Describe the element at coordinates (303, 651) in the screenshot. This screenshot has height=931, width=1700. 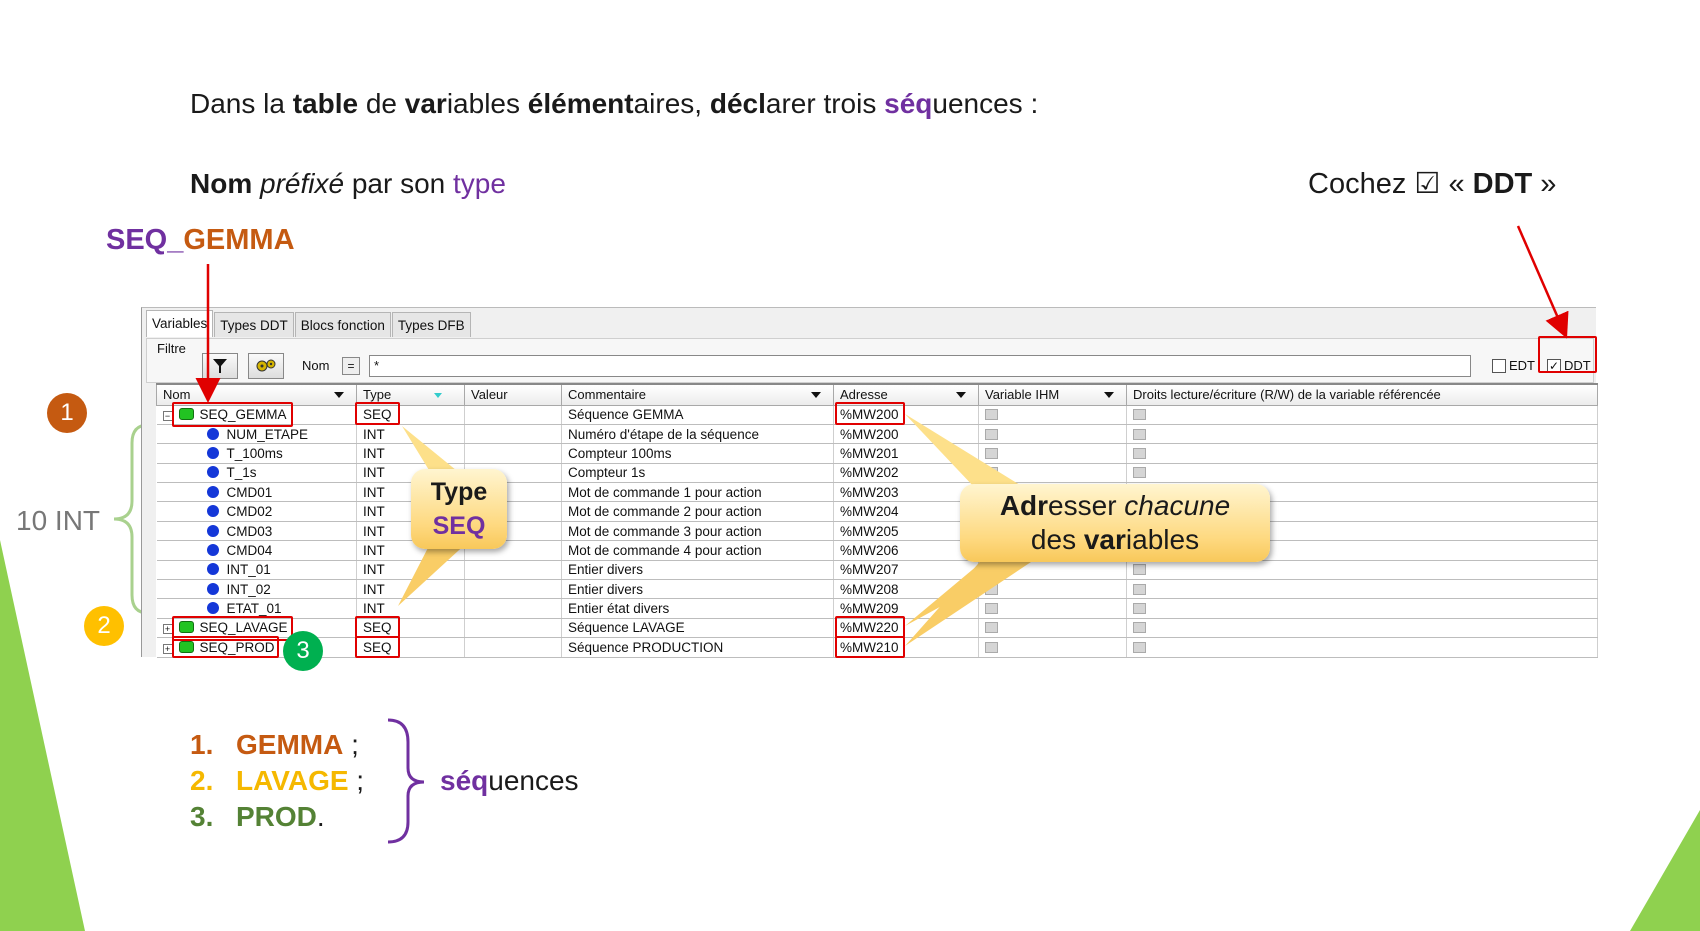
I see `badge-3: 3` at that location.